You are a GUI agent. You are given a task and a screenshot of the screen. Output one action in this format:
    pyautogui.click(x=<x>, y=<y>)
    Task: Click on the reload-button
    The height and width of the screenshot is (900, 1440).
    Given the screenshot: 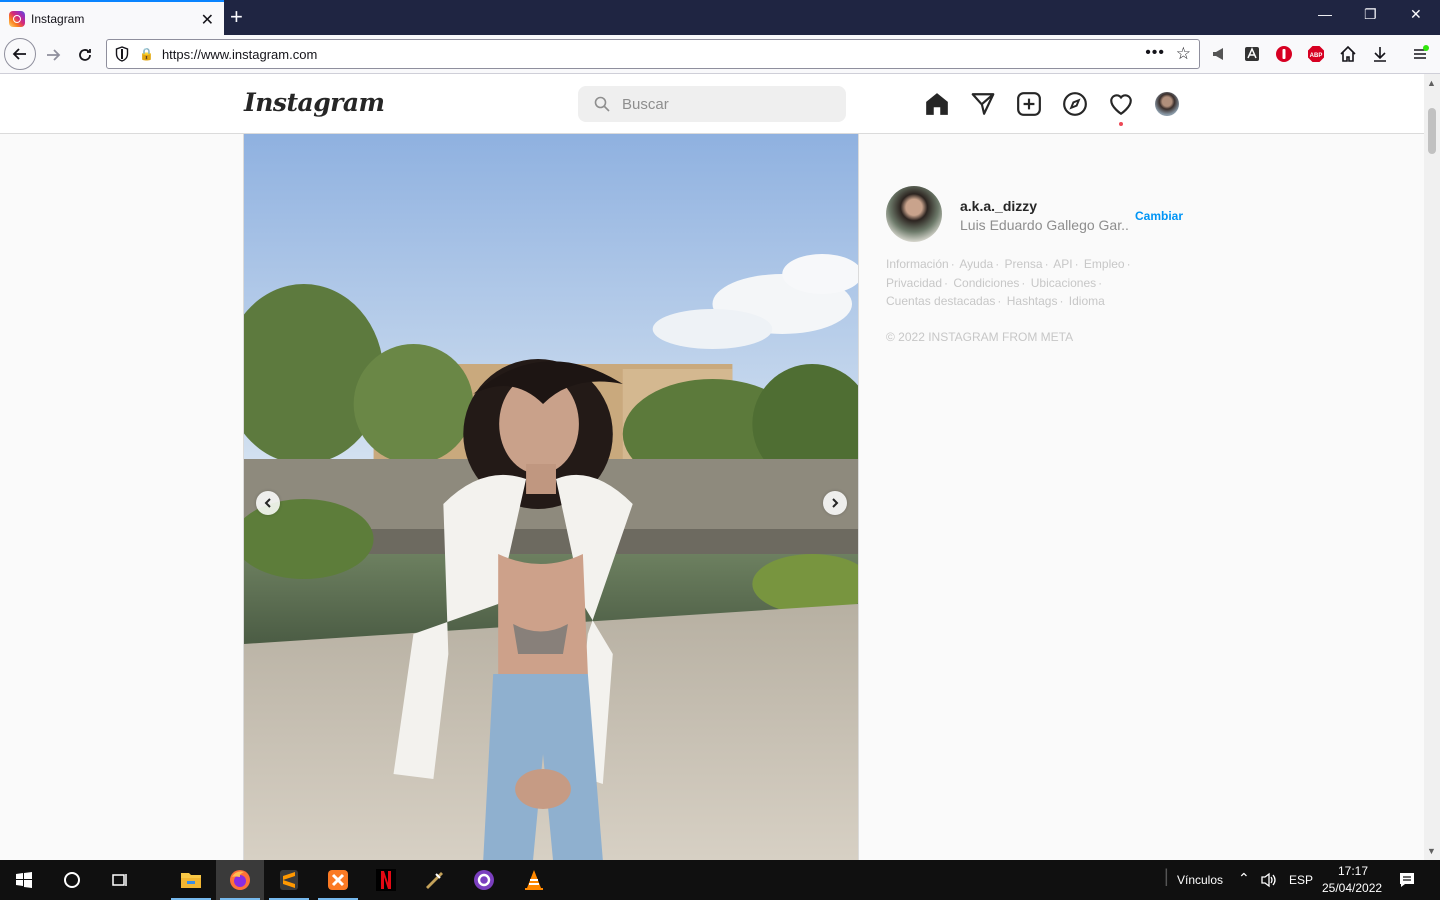 What is the action you would take?
    pyautogui.click(x=85, y=55)
    